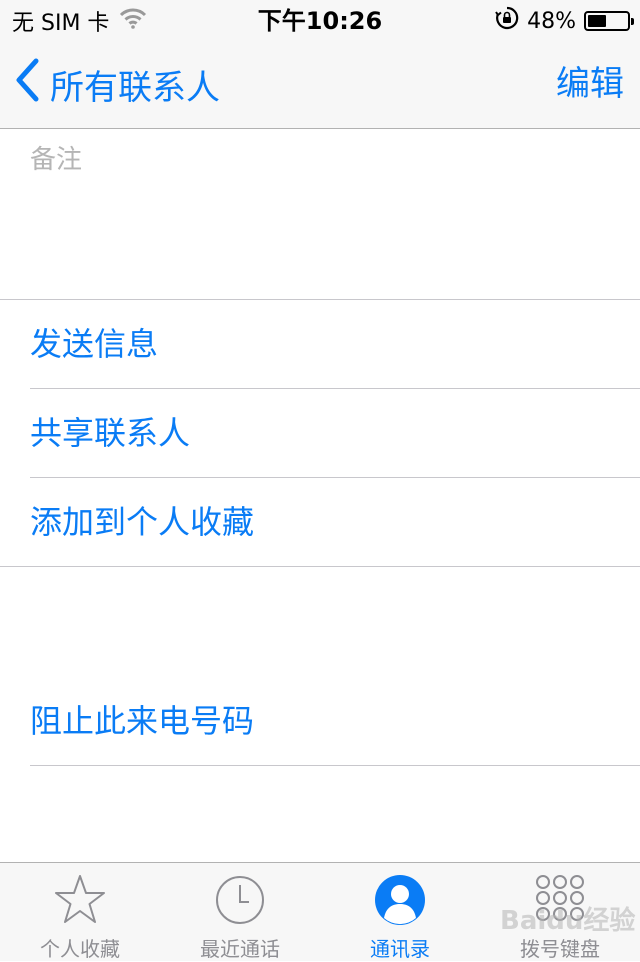 This screenshot has height=962, width=640. Describe the element at coordinates (27, 84) in the screenshot. I see `chevron-left-icon` at that location.